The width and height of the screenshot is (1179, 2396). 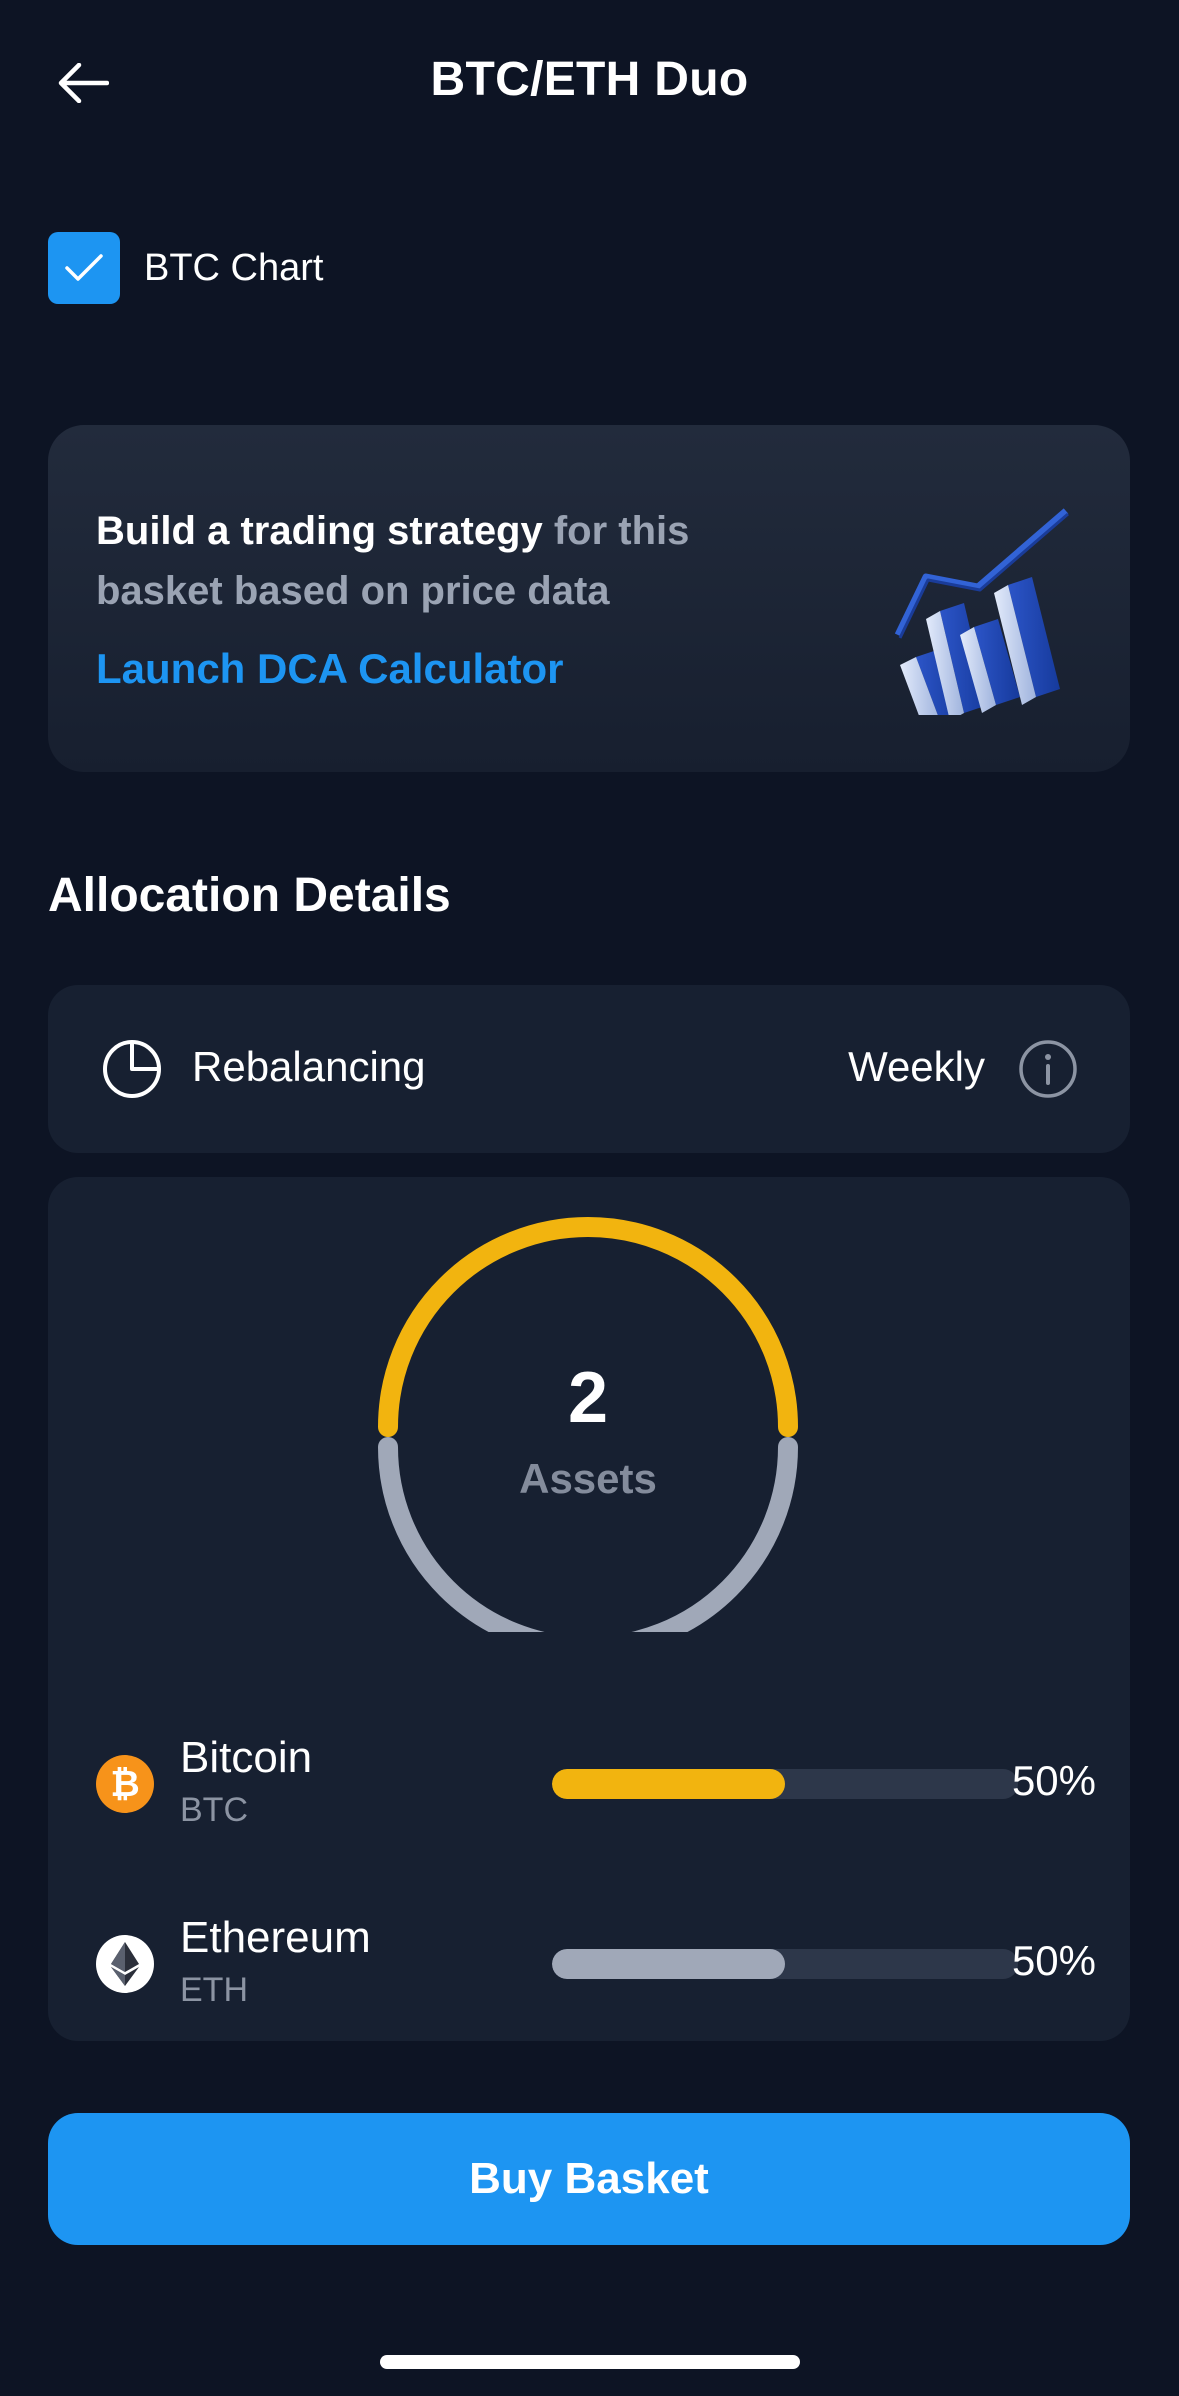 I want to click on asset-count: 2, so click(x=588, y=1398).